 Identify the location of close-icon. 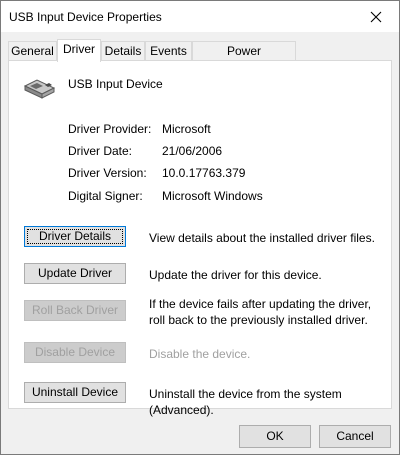
(376, 16).